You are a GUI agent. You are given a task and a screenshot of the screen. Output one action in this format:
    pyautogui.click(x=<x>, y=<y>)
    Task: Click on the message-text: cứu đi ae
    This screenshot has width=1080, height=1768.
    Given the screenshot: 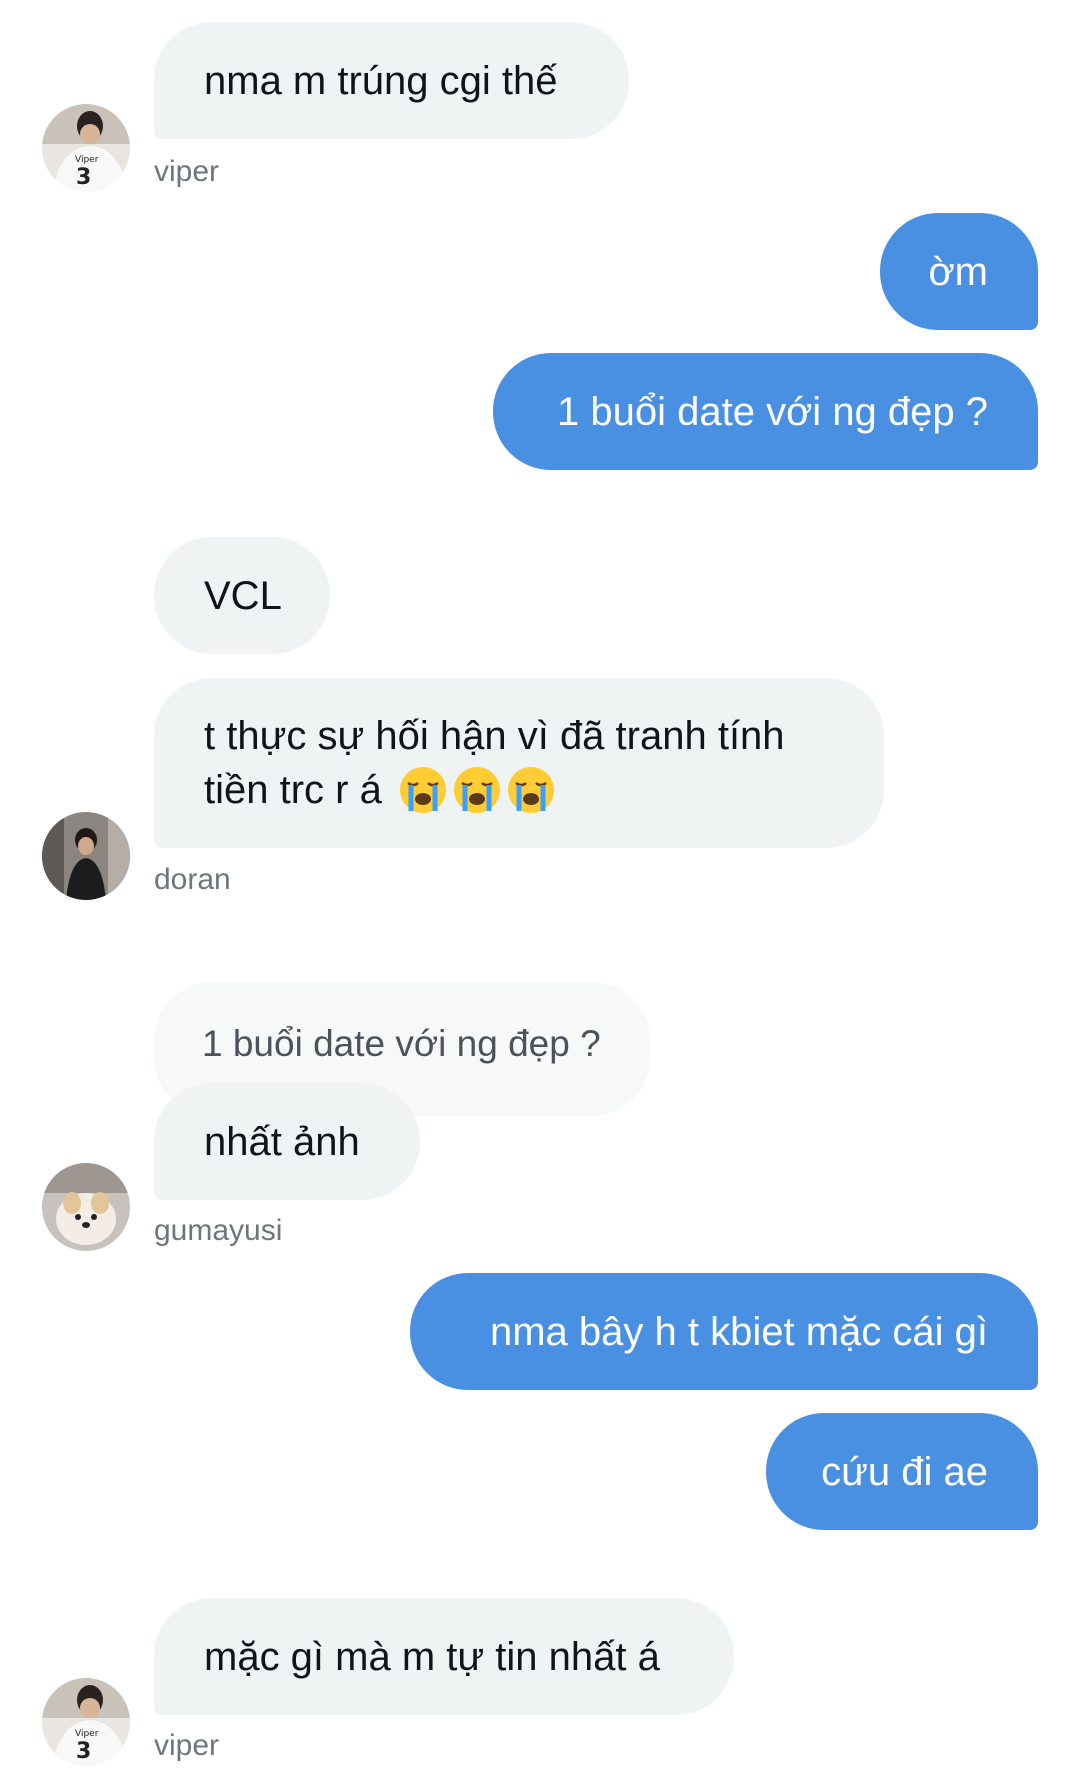 What is the action you would take?
    pyautogui.click(x=904, y=1471)
    